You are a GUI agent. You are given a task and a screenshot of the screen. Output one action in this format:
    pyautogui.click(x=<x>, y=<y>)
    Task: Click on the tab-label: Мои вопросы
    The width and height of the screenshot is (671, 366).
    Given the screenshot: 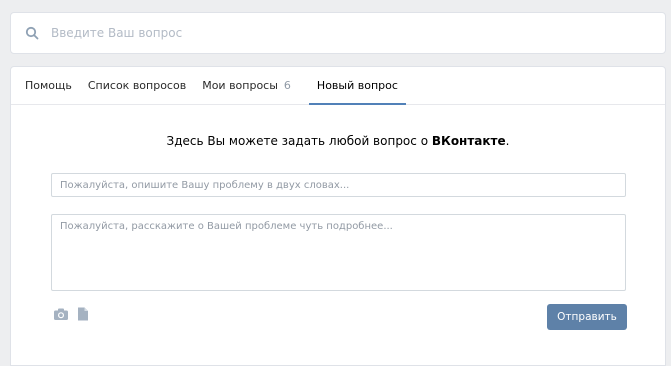 What is the action you would take?
    pyautogui.click(x=240, y=85)
    